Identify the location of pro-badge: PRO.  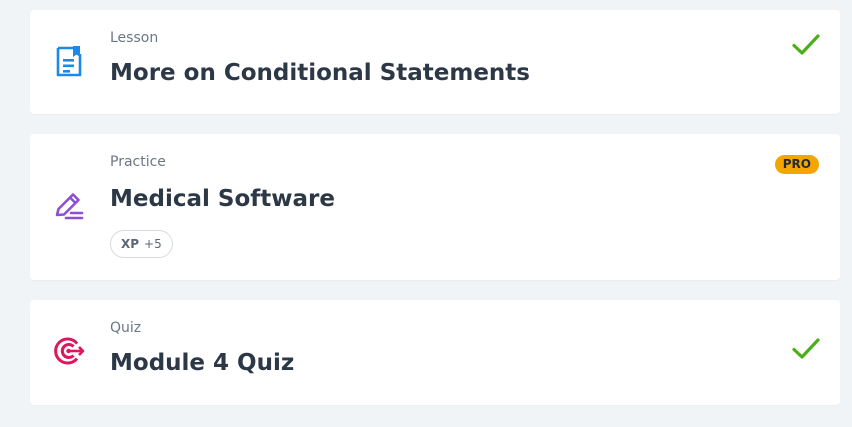
(796, 164).